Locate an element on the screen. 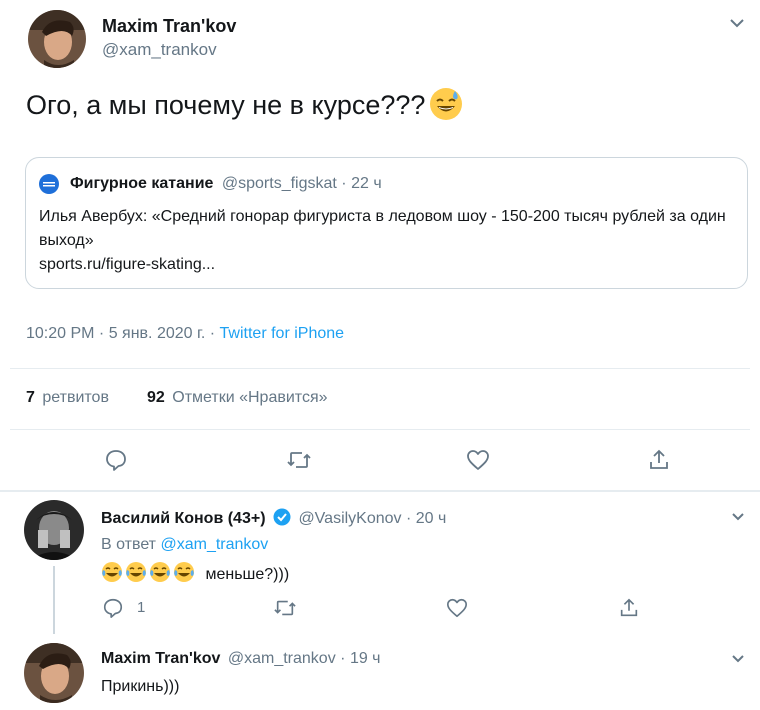 The width and height of the screenshot is (760, 710). reply-text: меньше?))) is located at coordinates (195, 574).